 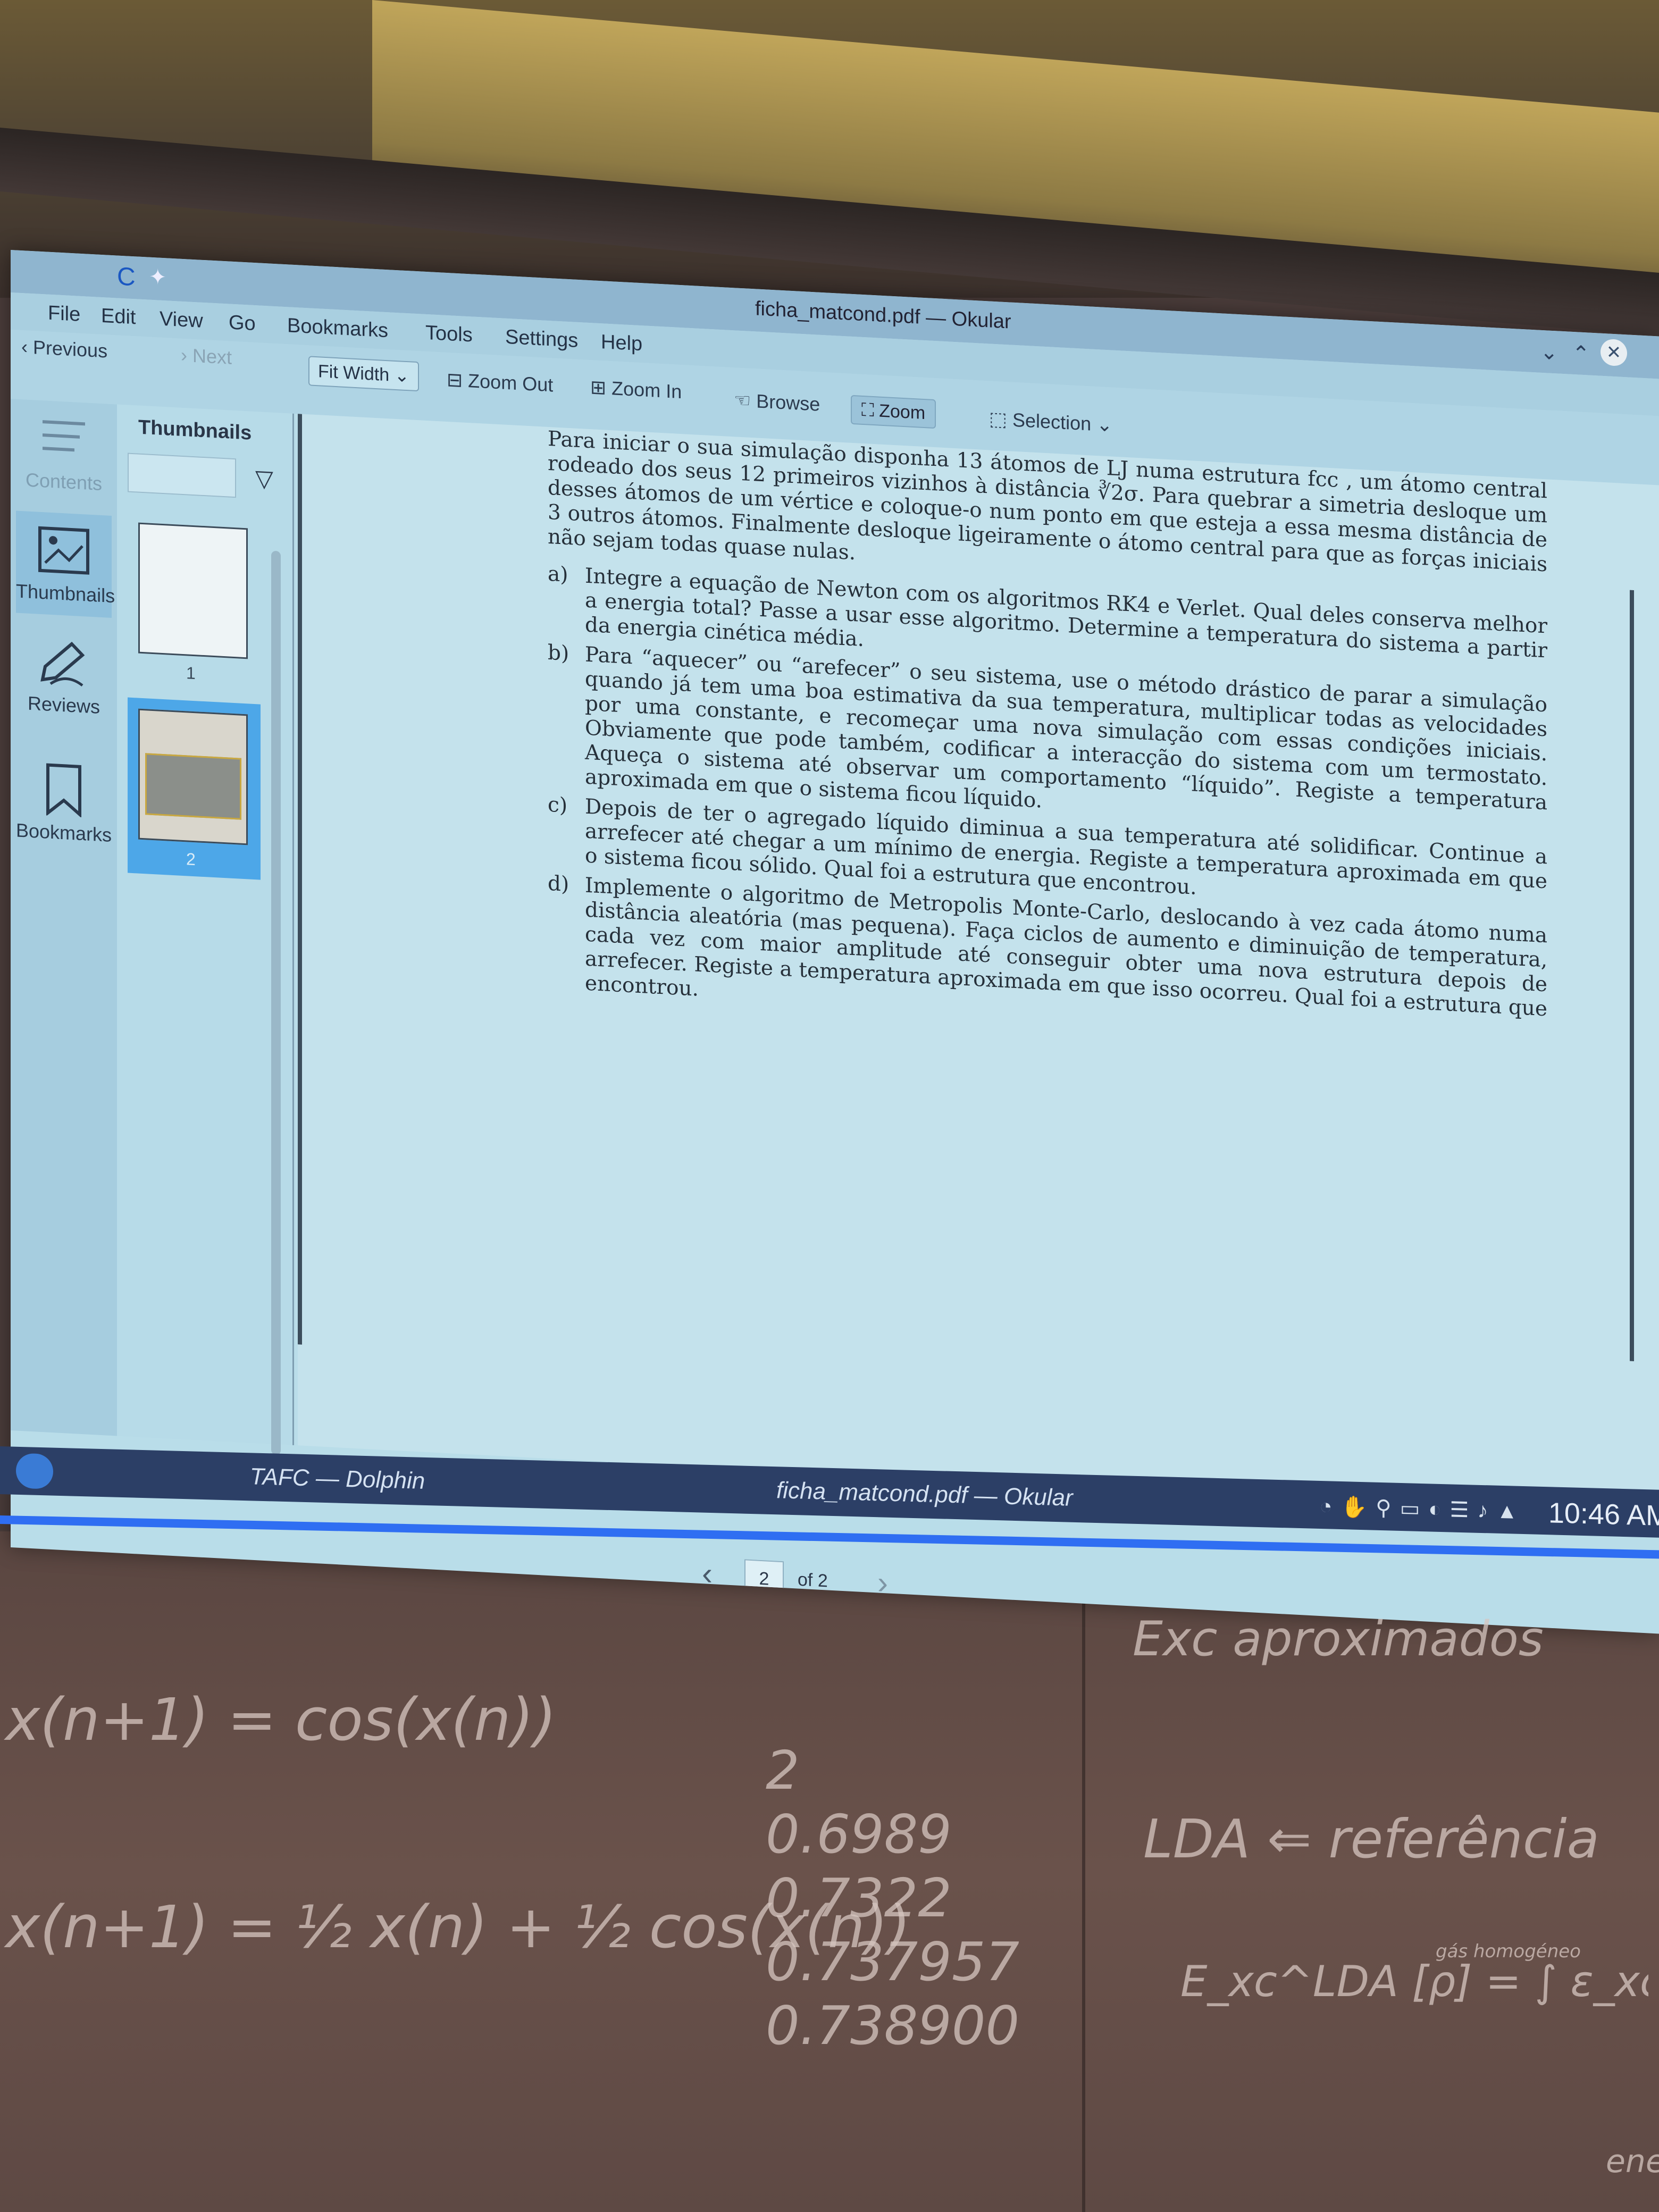 What do you see at coordinates (191, 859) in the screenshot?
I see `thumbnail-page-number: 2` at bounding box center [191, 859].